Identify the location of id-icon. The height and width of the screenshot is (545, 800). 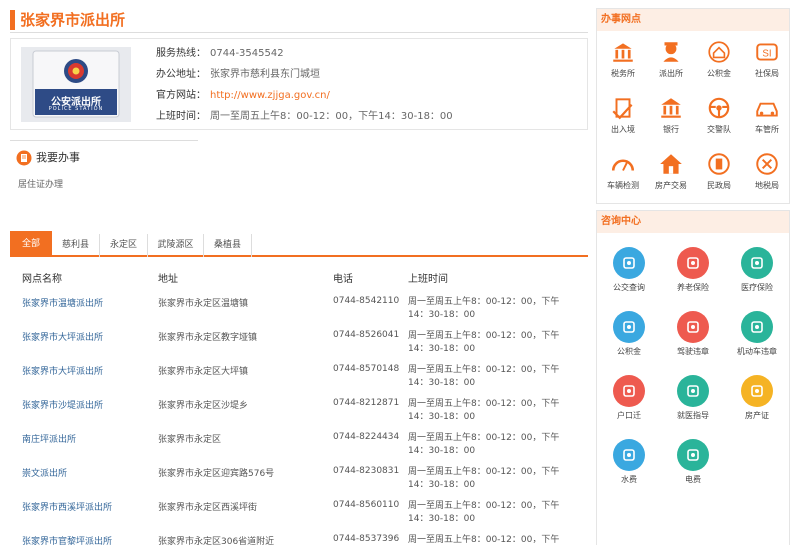
(629, 391).